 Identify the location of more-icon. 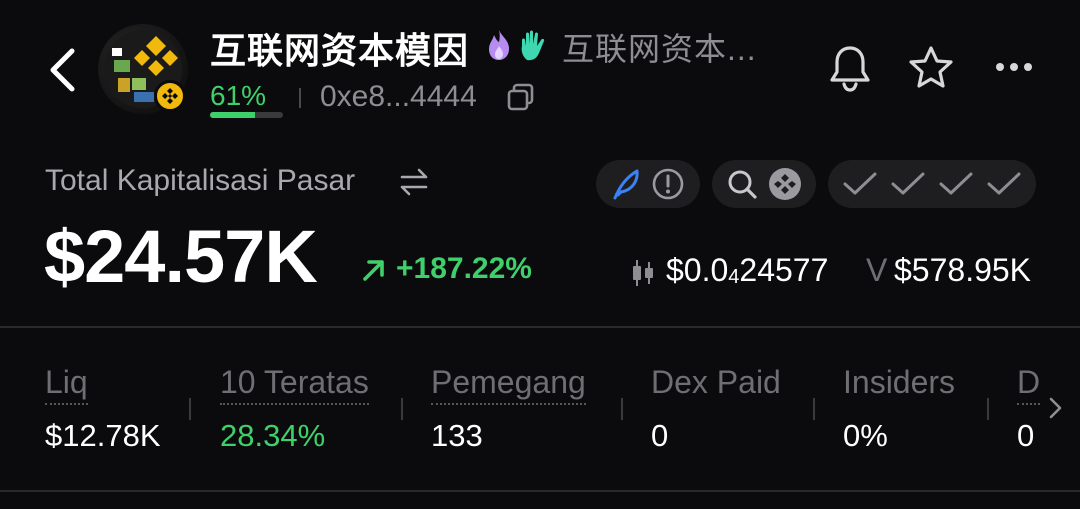
(1014, 67).